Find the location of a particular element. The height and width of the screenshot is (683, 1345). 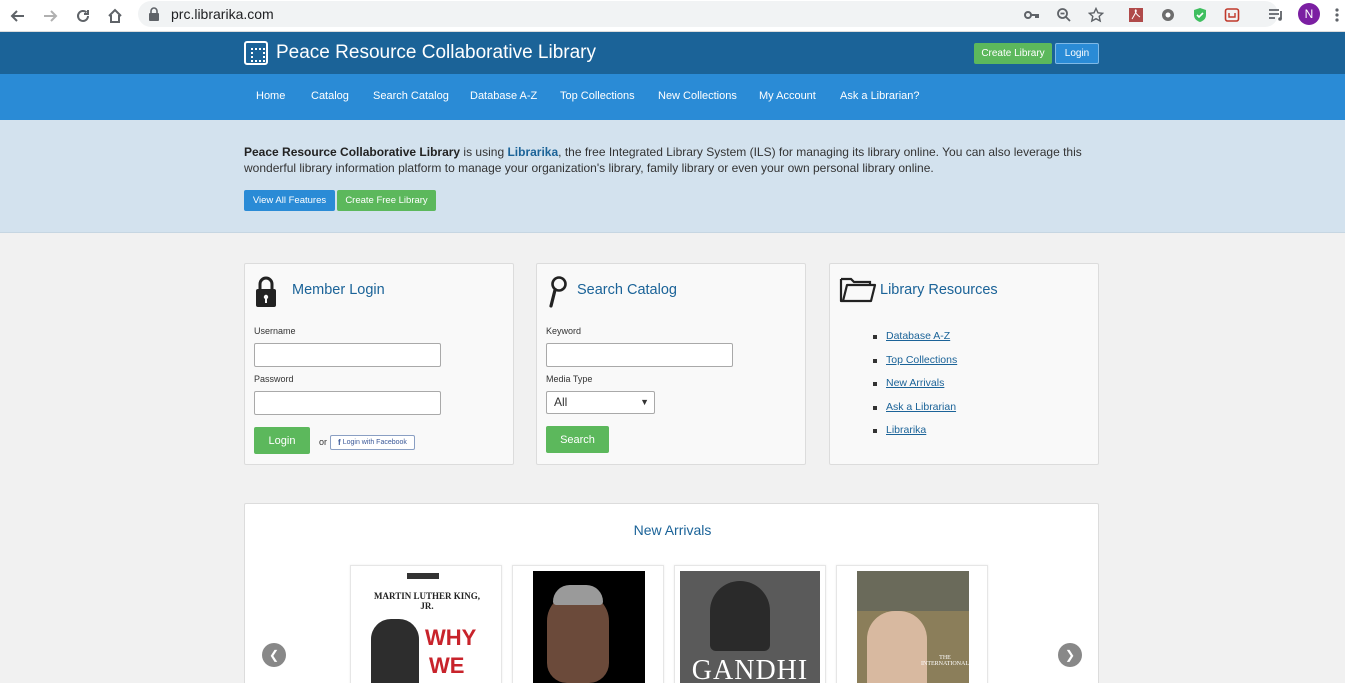

login-button: Login is located at coordinates (282, 440).